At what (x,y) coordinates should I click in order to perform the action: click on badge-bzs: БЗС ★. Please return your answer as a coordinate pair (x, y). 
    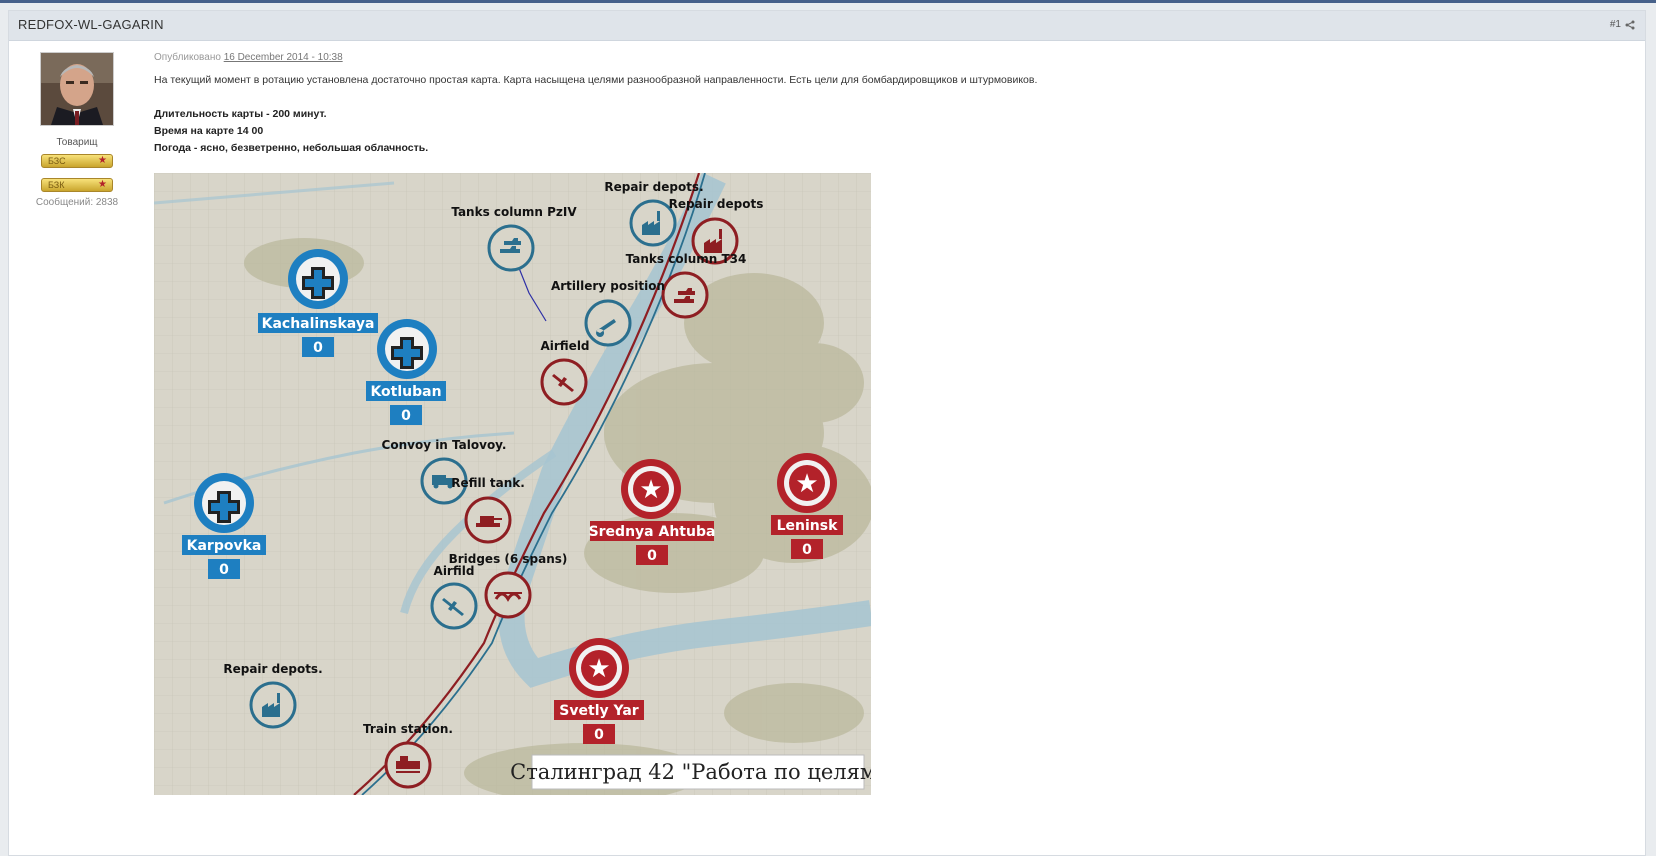
    Looking at the image, I should click on (77, 161).